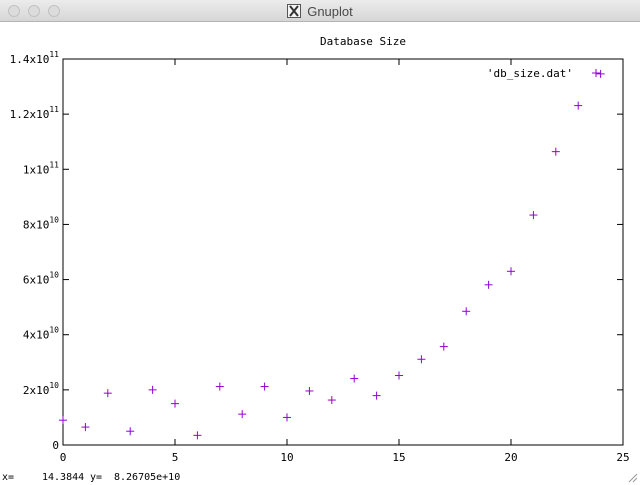  What do you see at coordinates (63, 457) in the screenshot?
I see `x-tick-label: 0` at bounding box center [63, 457].